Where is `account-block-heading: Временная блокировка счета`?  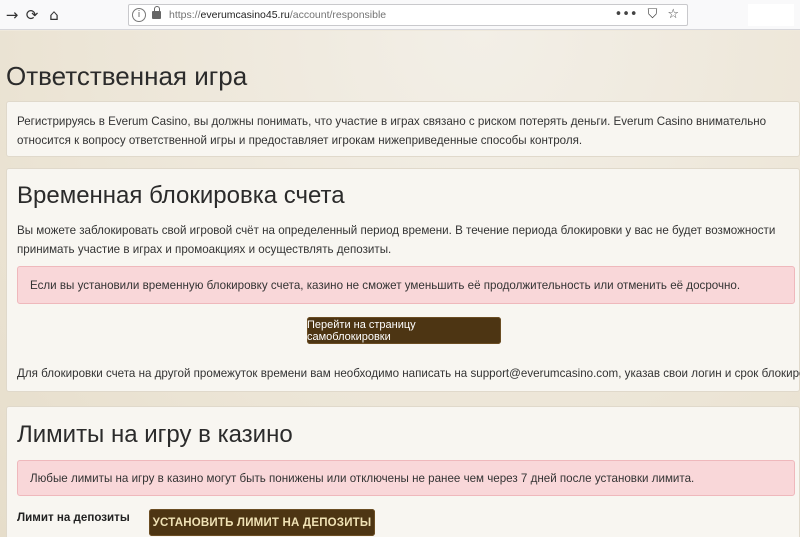
account-block-heading: Временная блокировка счета is located at coordinates (181, 195).